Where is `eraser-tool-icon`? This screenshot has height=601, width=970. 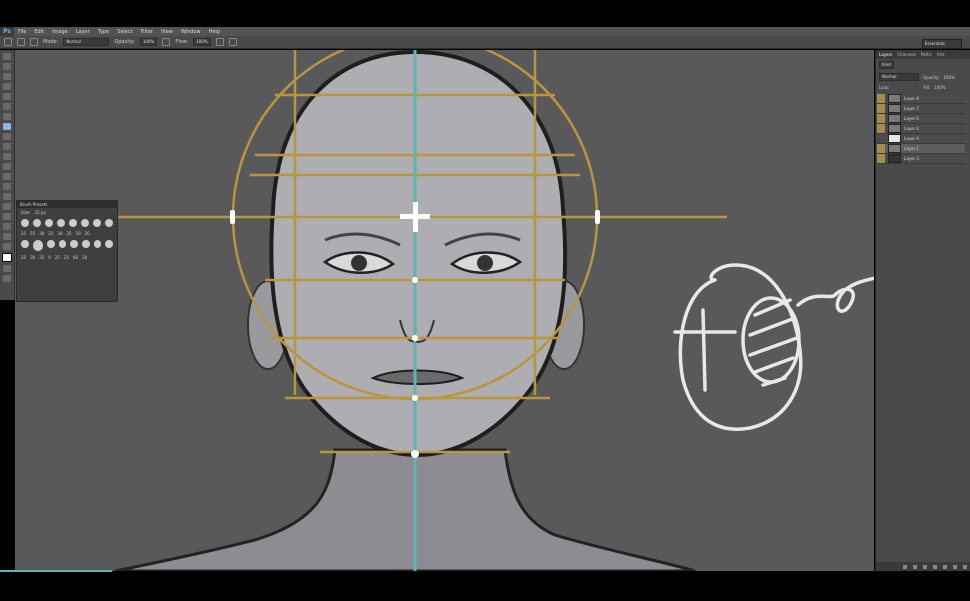
eraser-tool-icon is located at coordinates (7, 156).